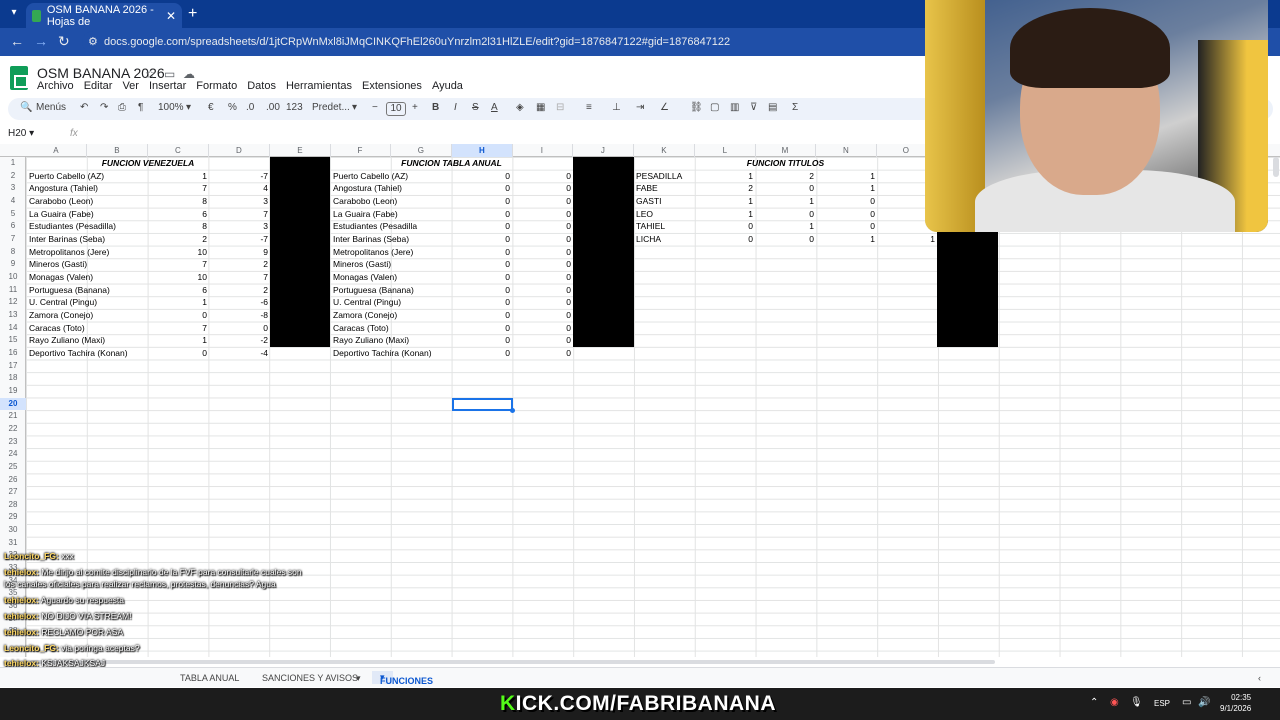 The image size is (1280, 720). I want to click on align-vertical-icon: ⊥, so click(616, 107).